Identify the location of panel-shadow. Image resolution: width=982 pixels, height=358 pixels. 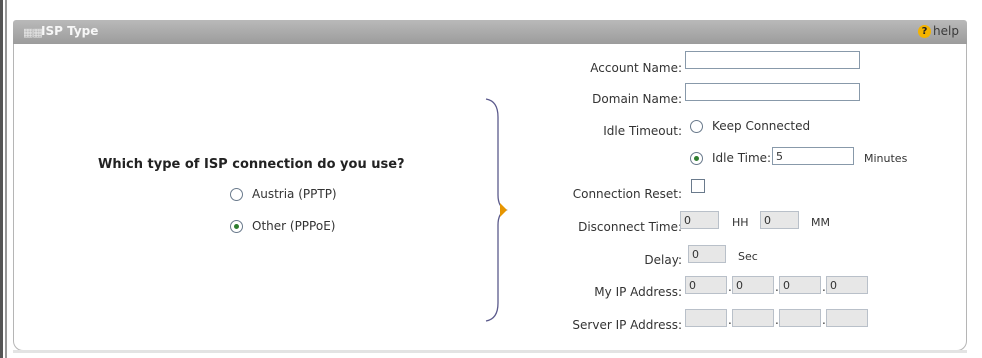
(490, 351).